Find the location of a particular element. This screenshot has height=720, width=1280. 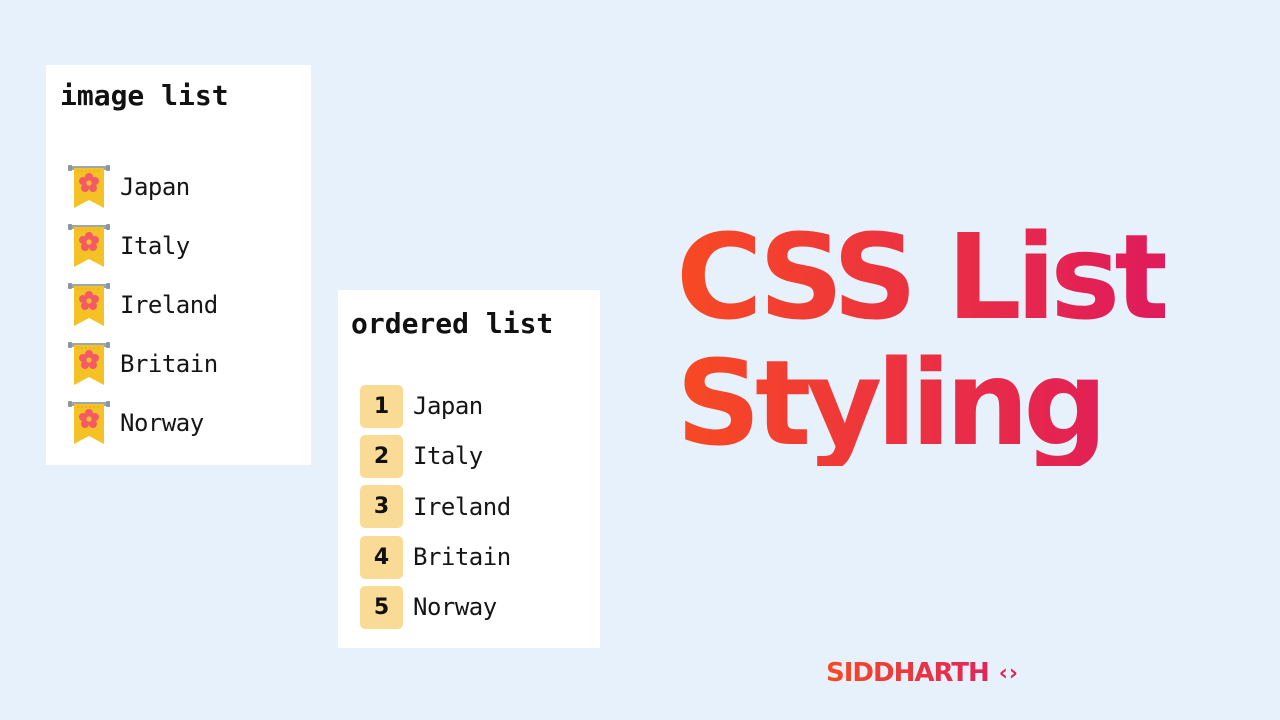

image-list-title: image list is located at coordinates (144, 95).